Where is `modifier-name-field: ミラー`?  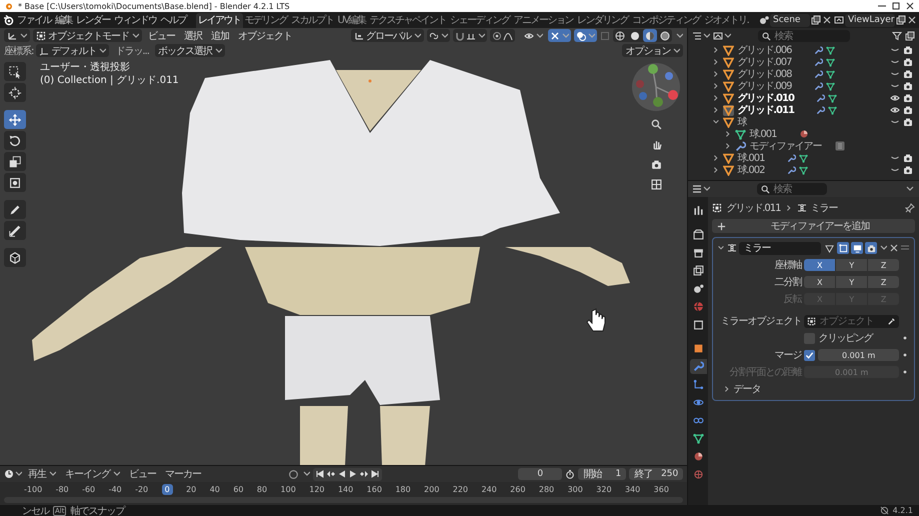
modifier-name-field: ミラー is located at coordinates (780, 248).